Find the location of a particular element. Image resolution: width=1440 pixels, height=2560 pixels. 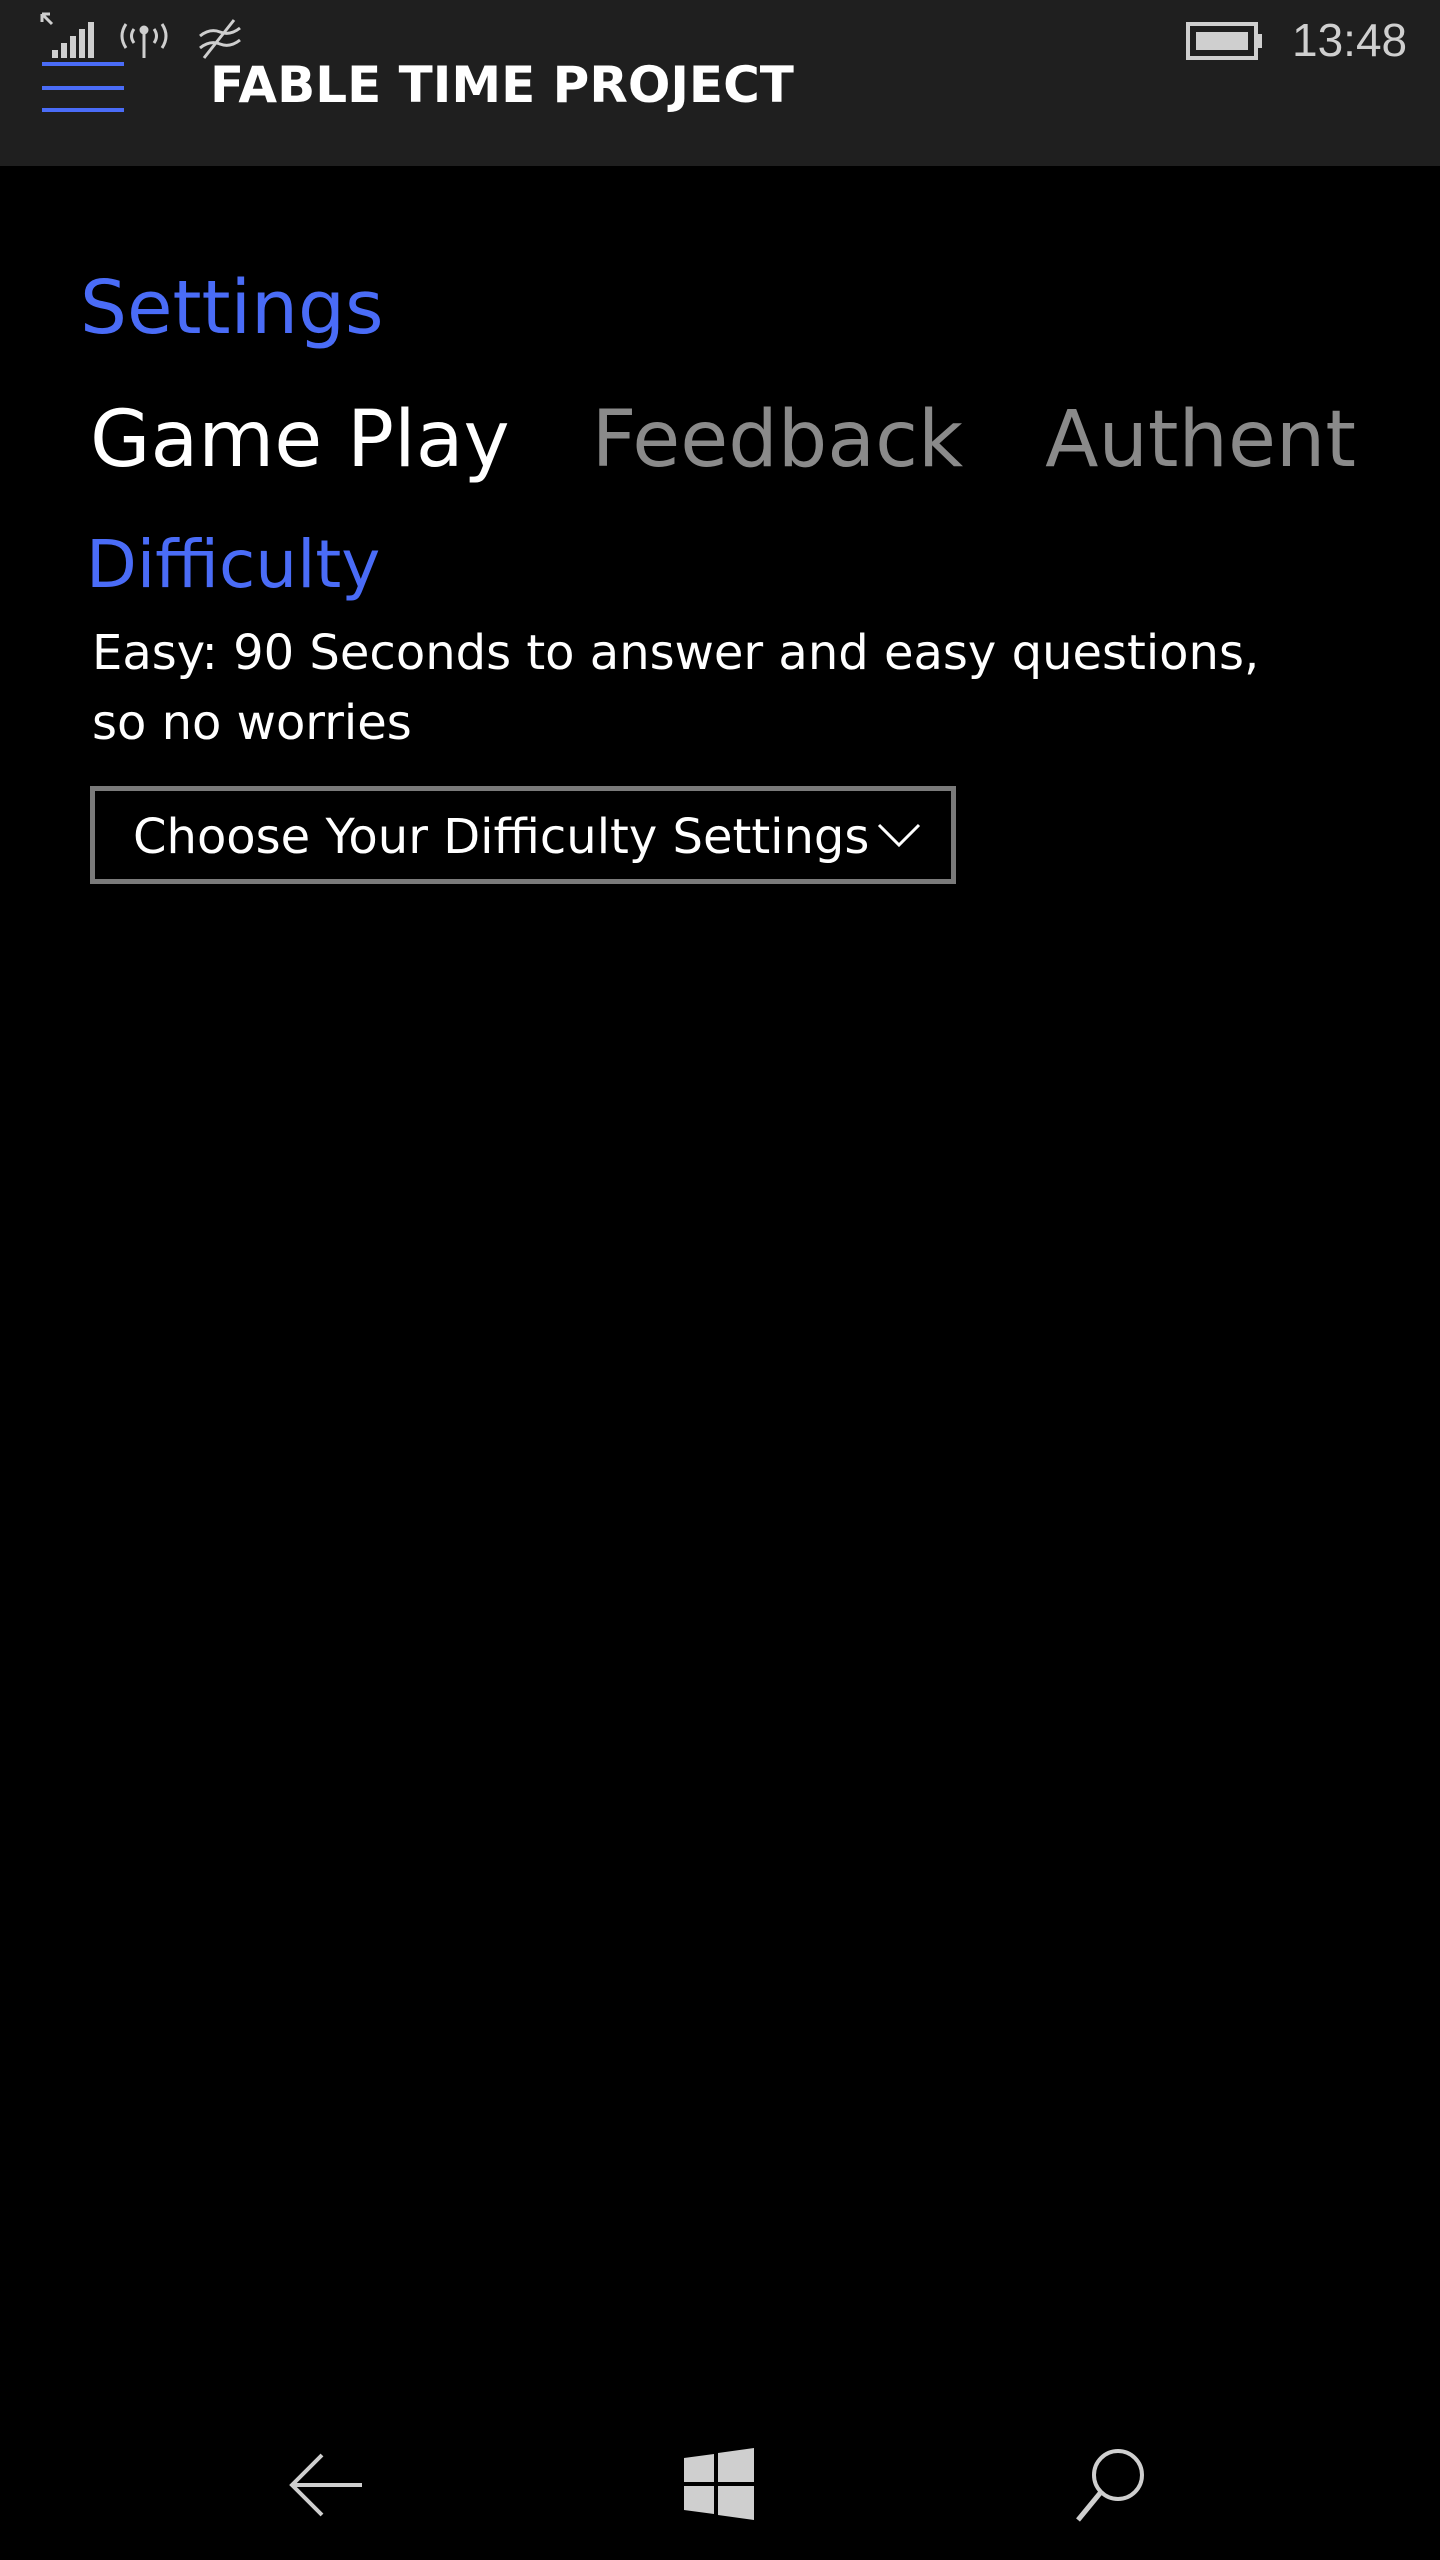

app-title: FABLE TIME PROJECT is located at coordinates (502, 85).